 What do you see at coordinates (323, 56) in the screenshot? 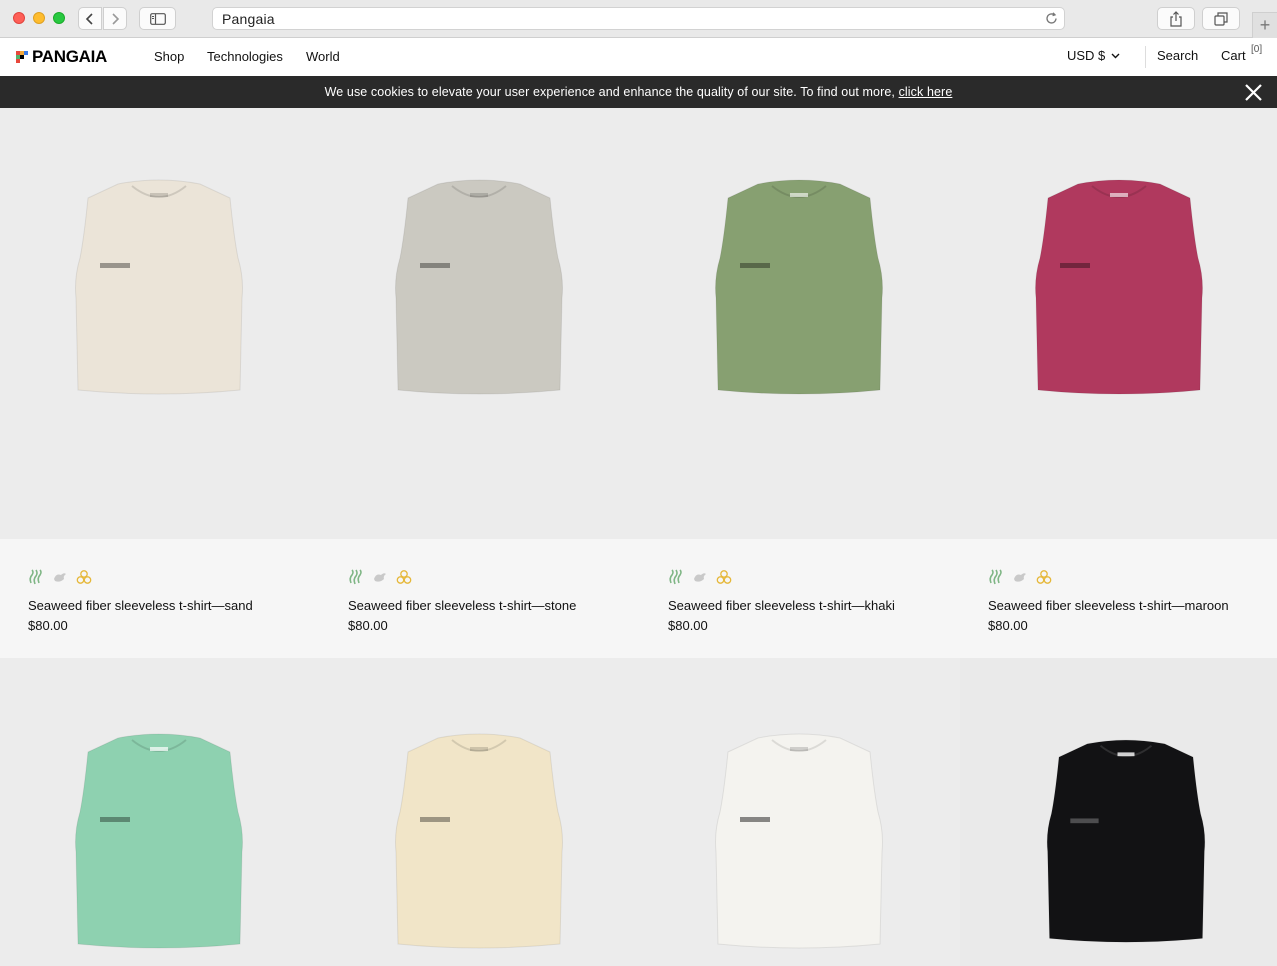
I see `nav-world: World` at bounding box center [323, 56].